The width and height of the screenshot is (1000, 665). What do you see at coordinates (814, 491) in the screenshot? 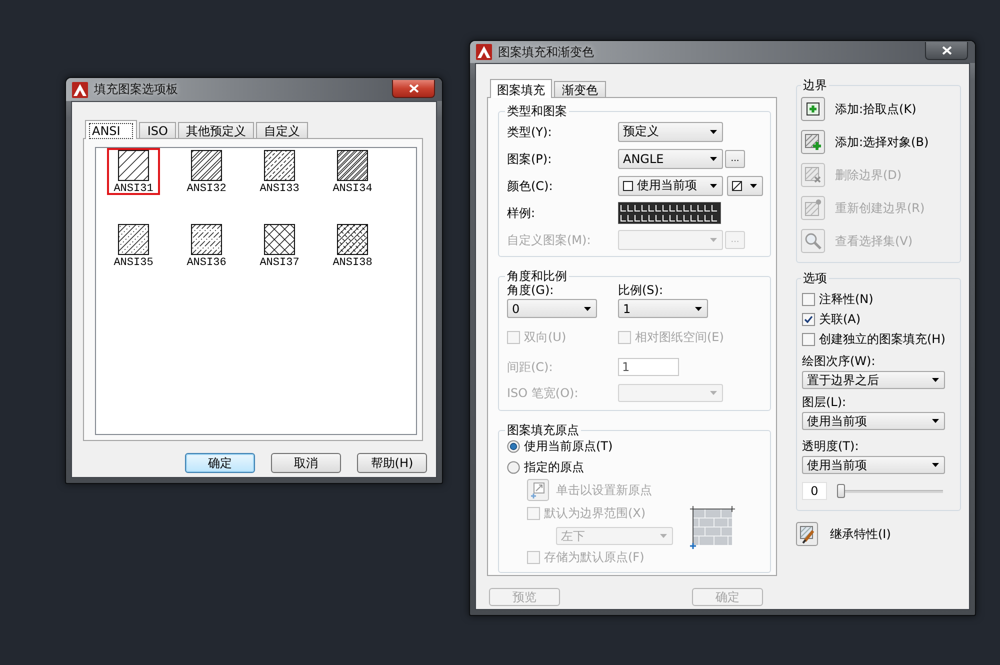
I see `transparency-input: 0` at bounding box center [814, 491].